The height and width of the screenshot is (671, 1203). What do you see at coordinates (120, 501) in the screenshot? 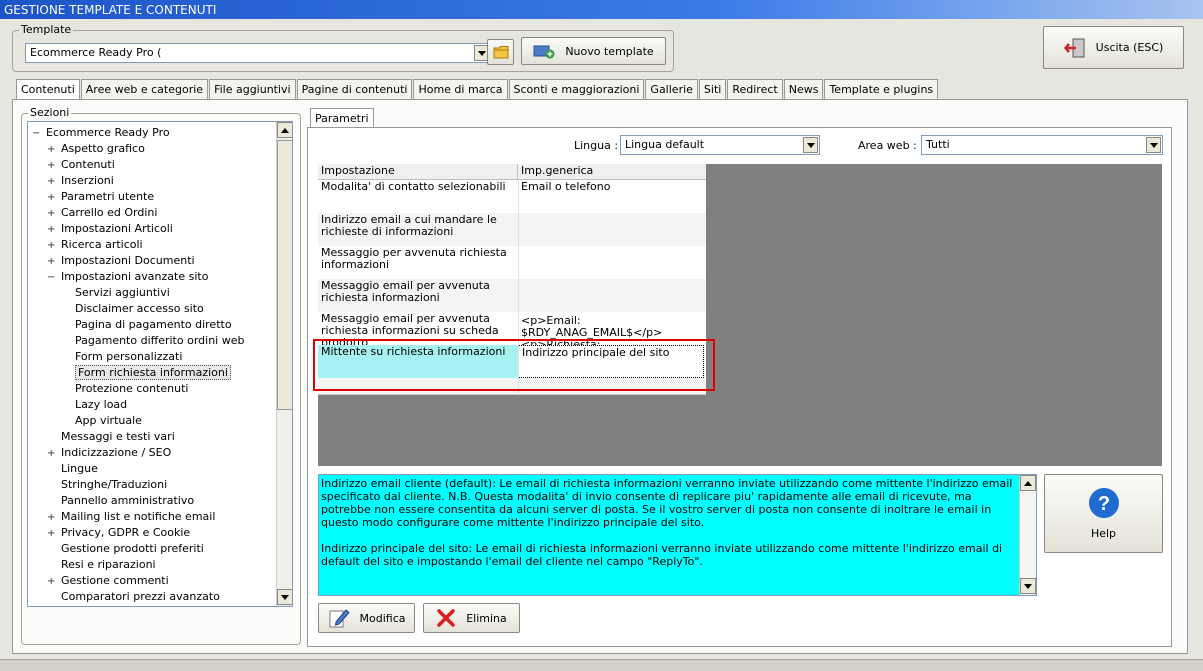
I see `tree-item: Pannello amministrativo` at bounding box center [120, 501].